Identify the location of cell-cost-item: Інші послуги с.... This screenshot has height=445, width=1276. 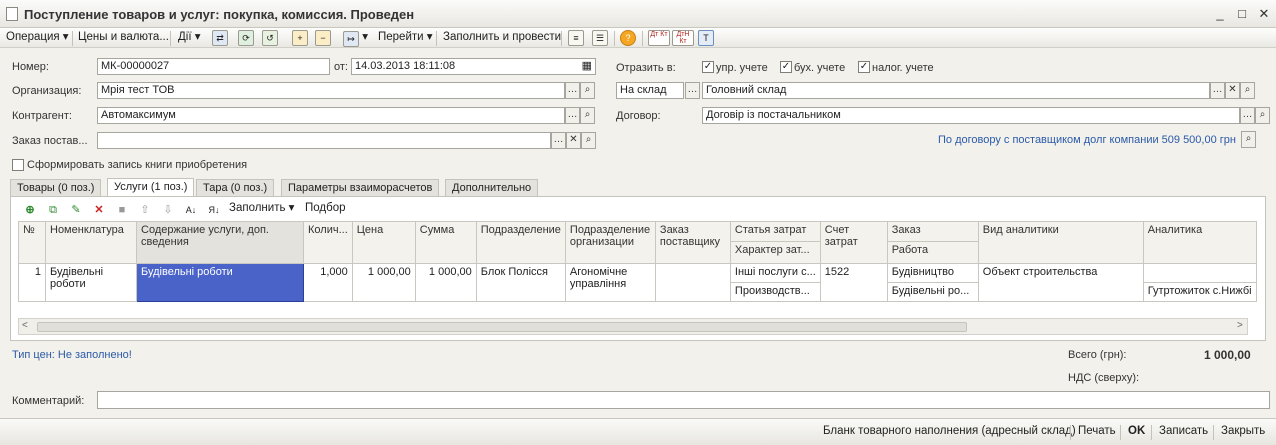
(775, 274).